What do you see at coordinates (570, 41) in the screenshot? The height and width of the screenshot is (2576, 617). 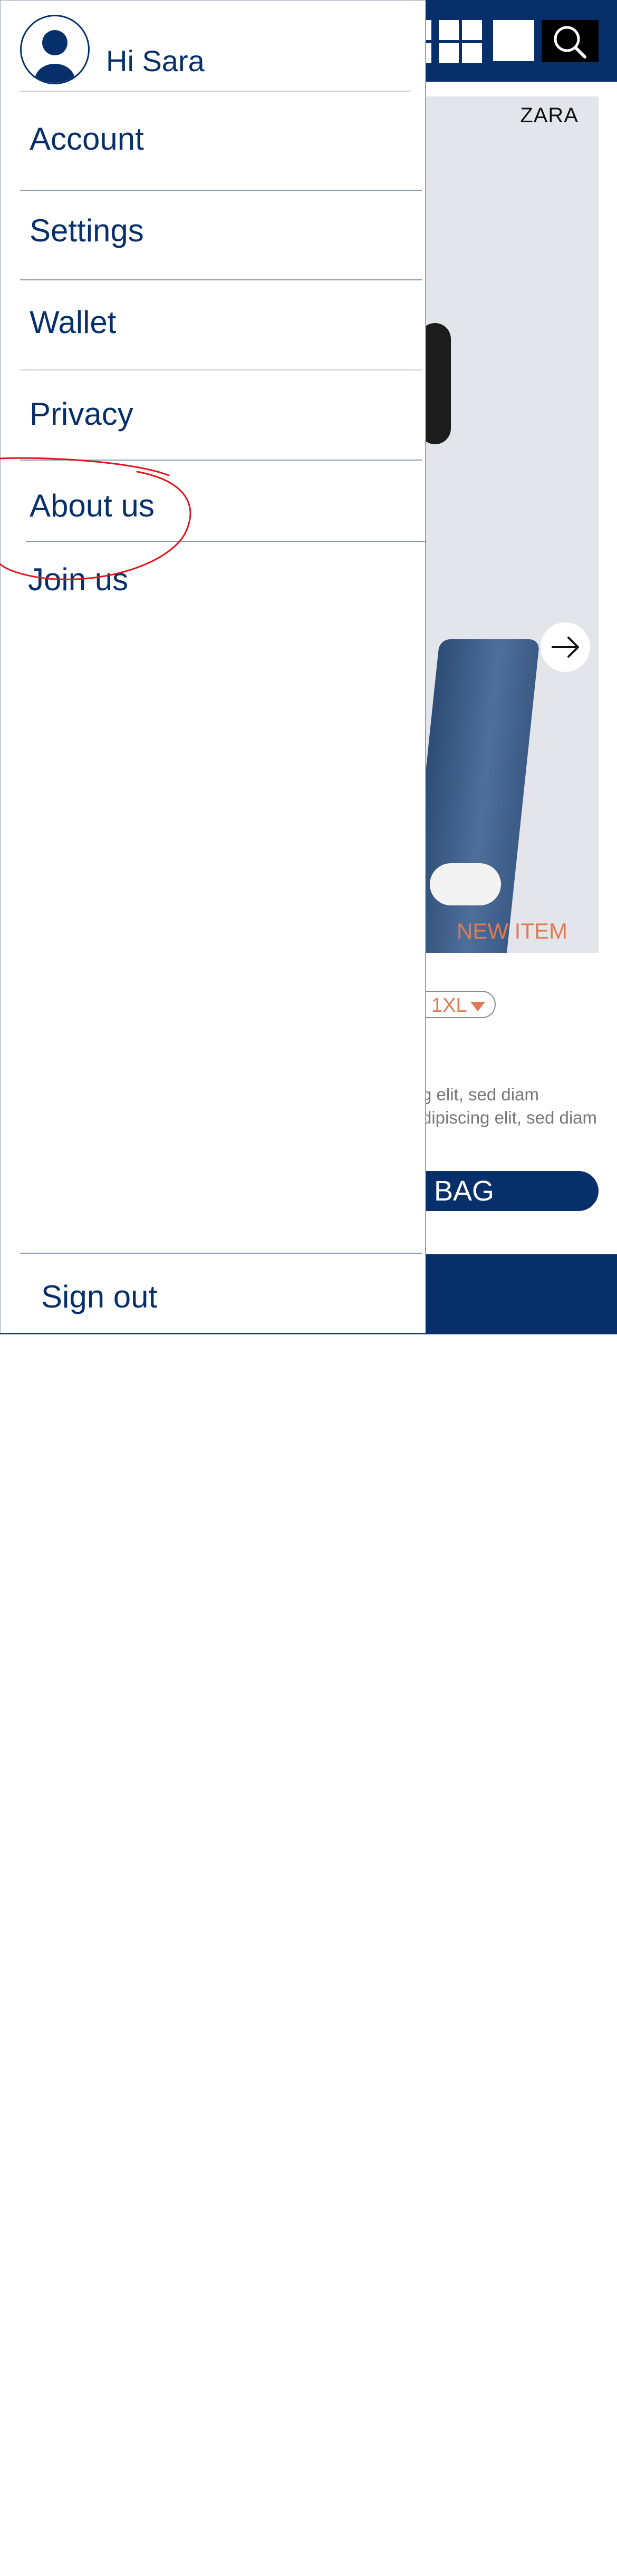 I see `search-icon` at bounding box center [570, 41].